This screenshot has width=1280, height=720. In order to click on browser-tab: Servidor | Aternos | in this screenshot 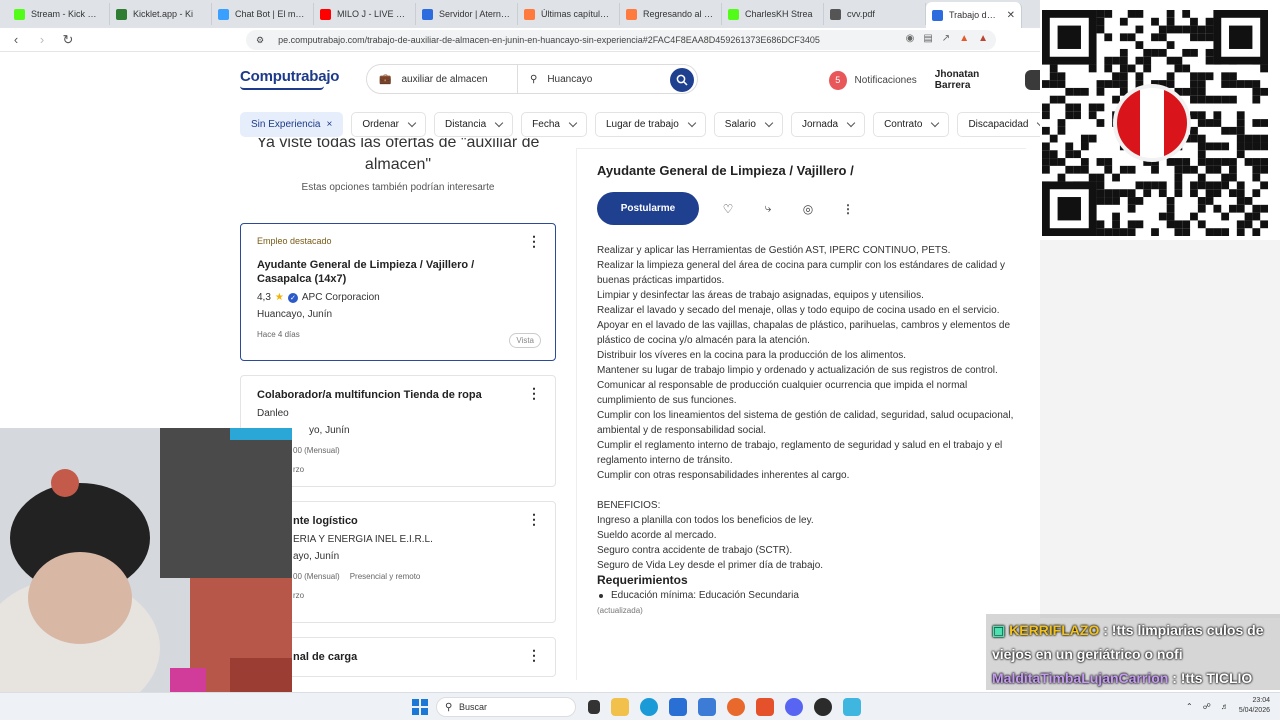, I will do `click(467, 14)`.